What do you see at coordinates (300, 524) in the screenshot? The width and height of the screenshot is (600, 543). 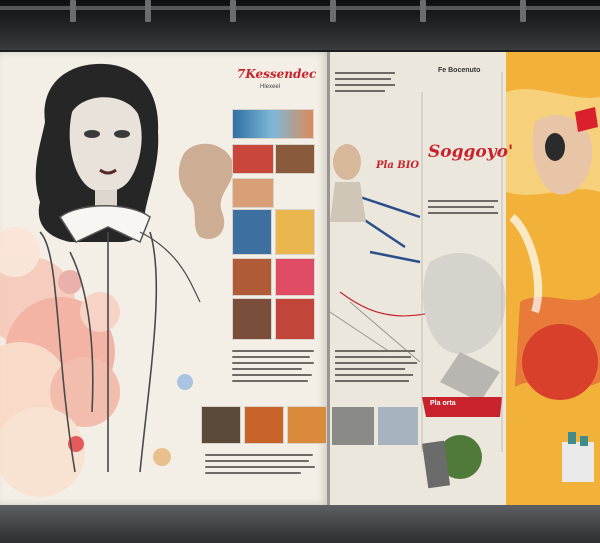 I see `gallery-floor` at bounding box center [300, 524].